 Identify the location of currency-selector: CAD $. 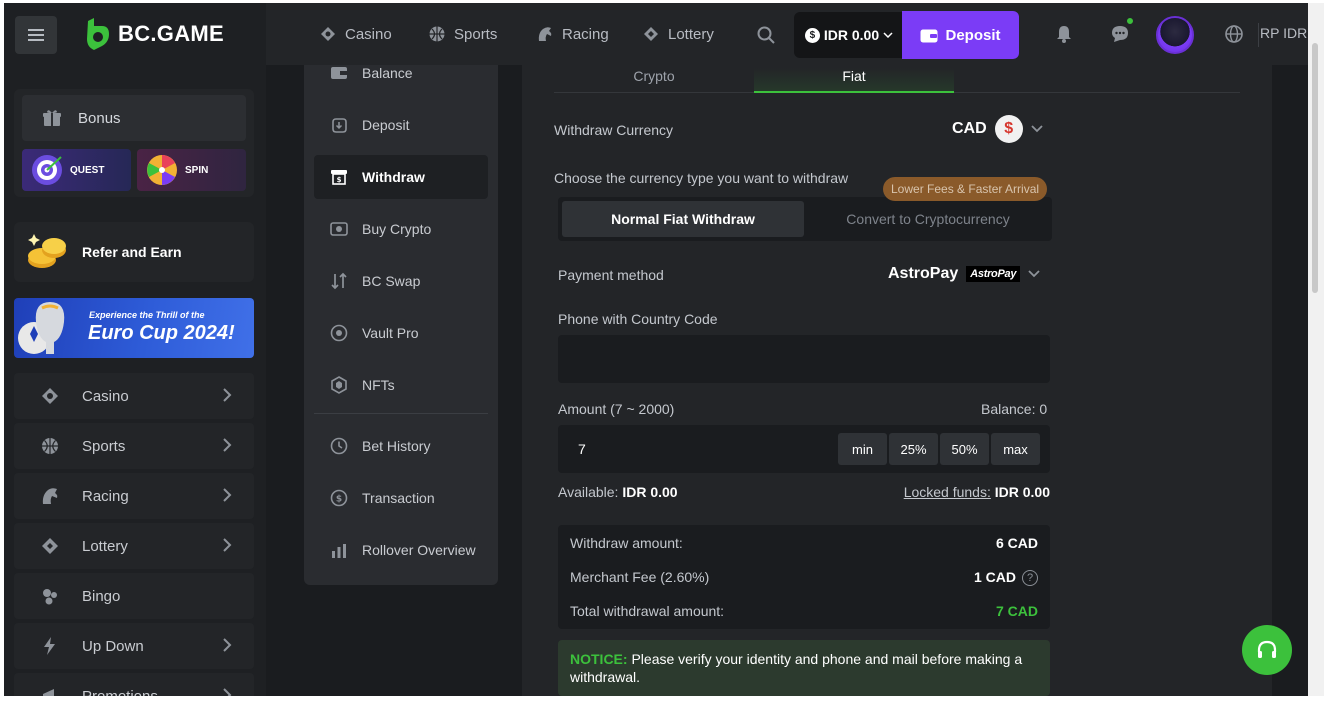
(997, 129).